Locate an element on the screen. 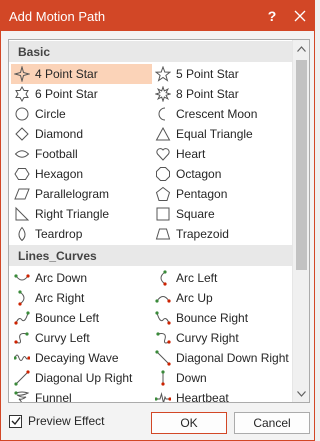 This screenshot has width=320, height=441. help-button: ? is located at coordinates (272, 16).